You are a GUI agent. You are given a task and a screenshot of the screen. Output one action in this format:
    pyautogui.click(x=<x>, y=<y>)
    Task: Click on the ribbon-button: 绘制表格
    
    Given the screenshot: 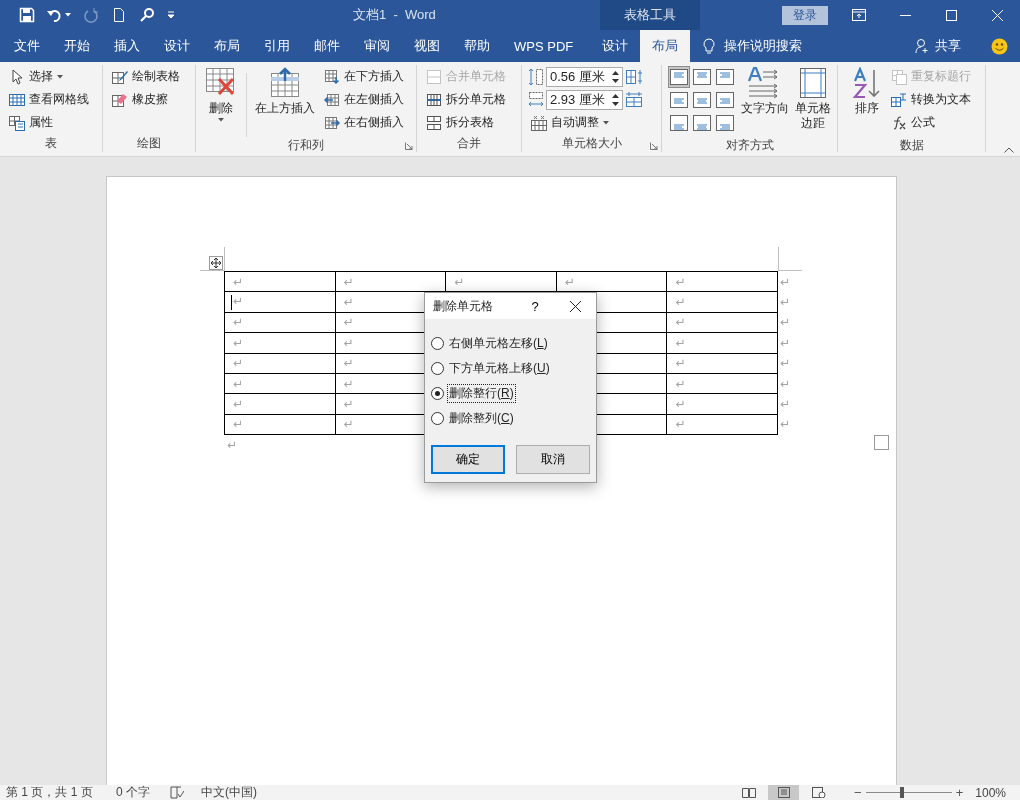 What is the action you would take?
    pyautogui.click(x=146, y=76)
    